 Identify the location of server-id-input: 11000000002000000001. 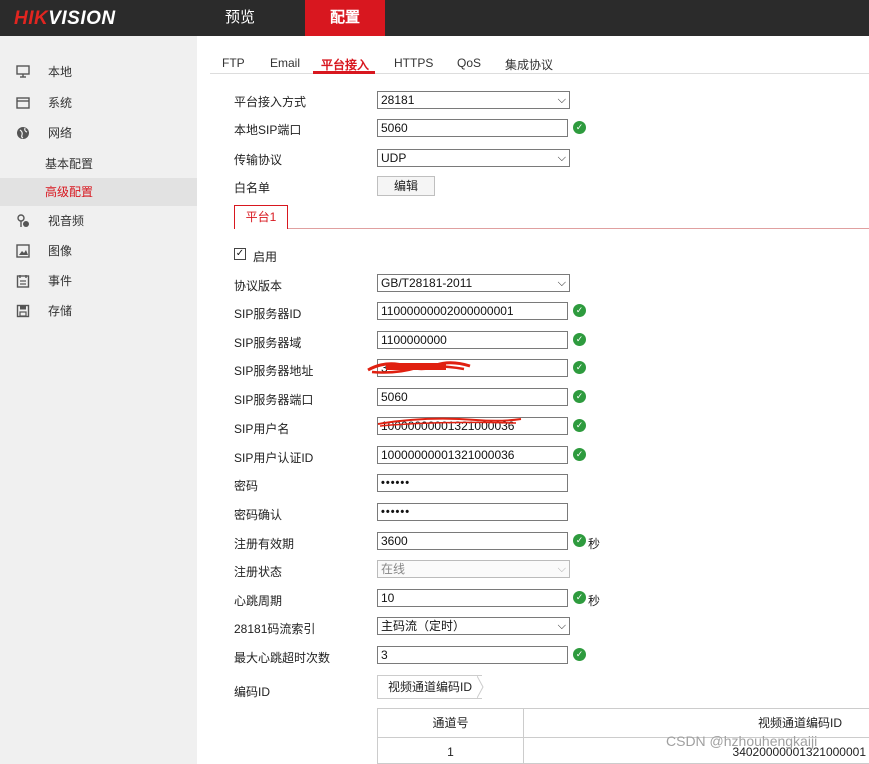
(472, 311).